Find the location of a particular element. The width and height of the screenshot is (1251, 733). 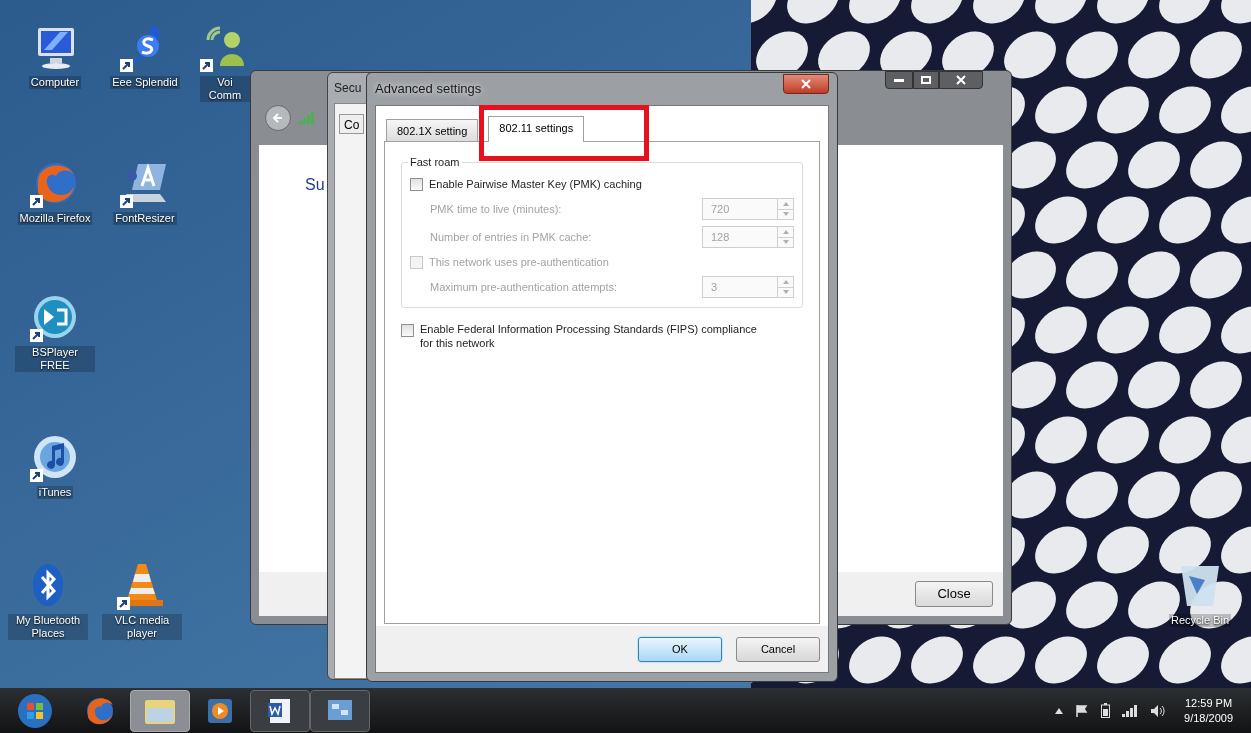

dialog-button: OK is located at coordinates (680, 649).